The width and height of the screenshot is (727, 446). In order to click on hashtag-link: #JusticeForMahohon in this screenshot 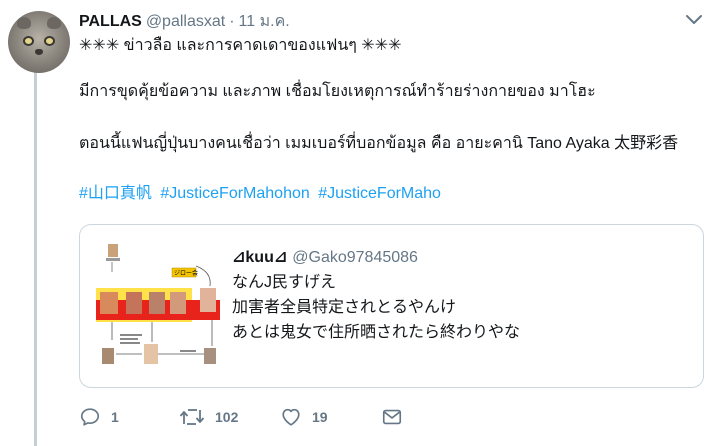, I will do `click(234, 193)`.